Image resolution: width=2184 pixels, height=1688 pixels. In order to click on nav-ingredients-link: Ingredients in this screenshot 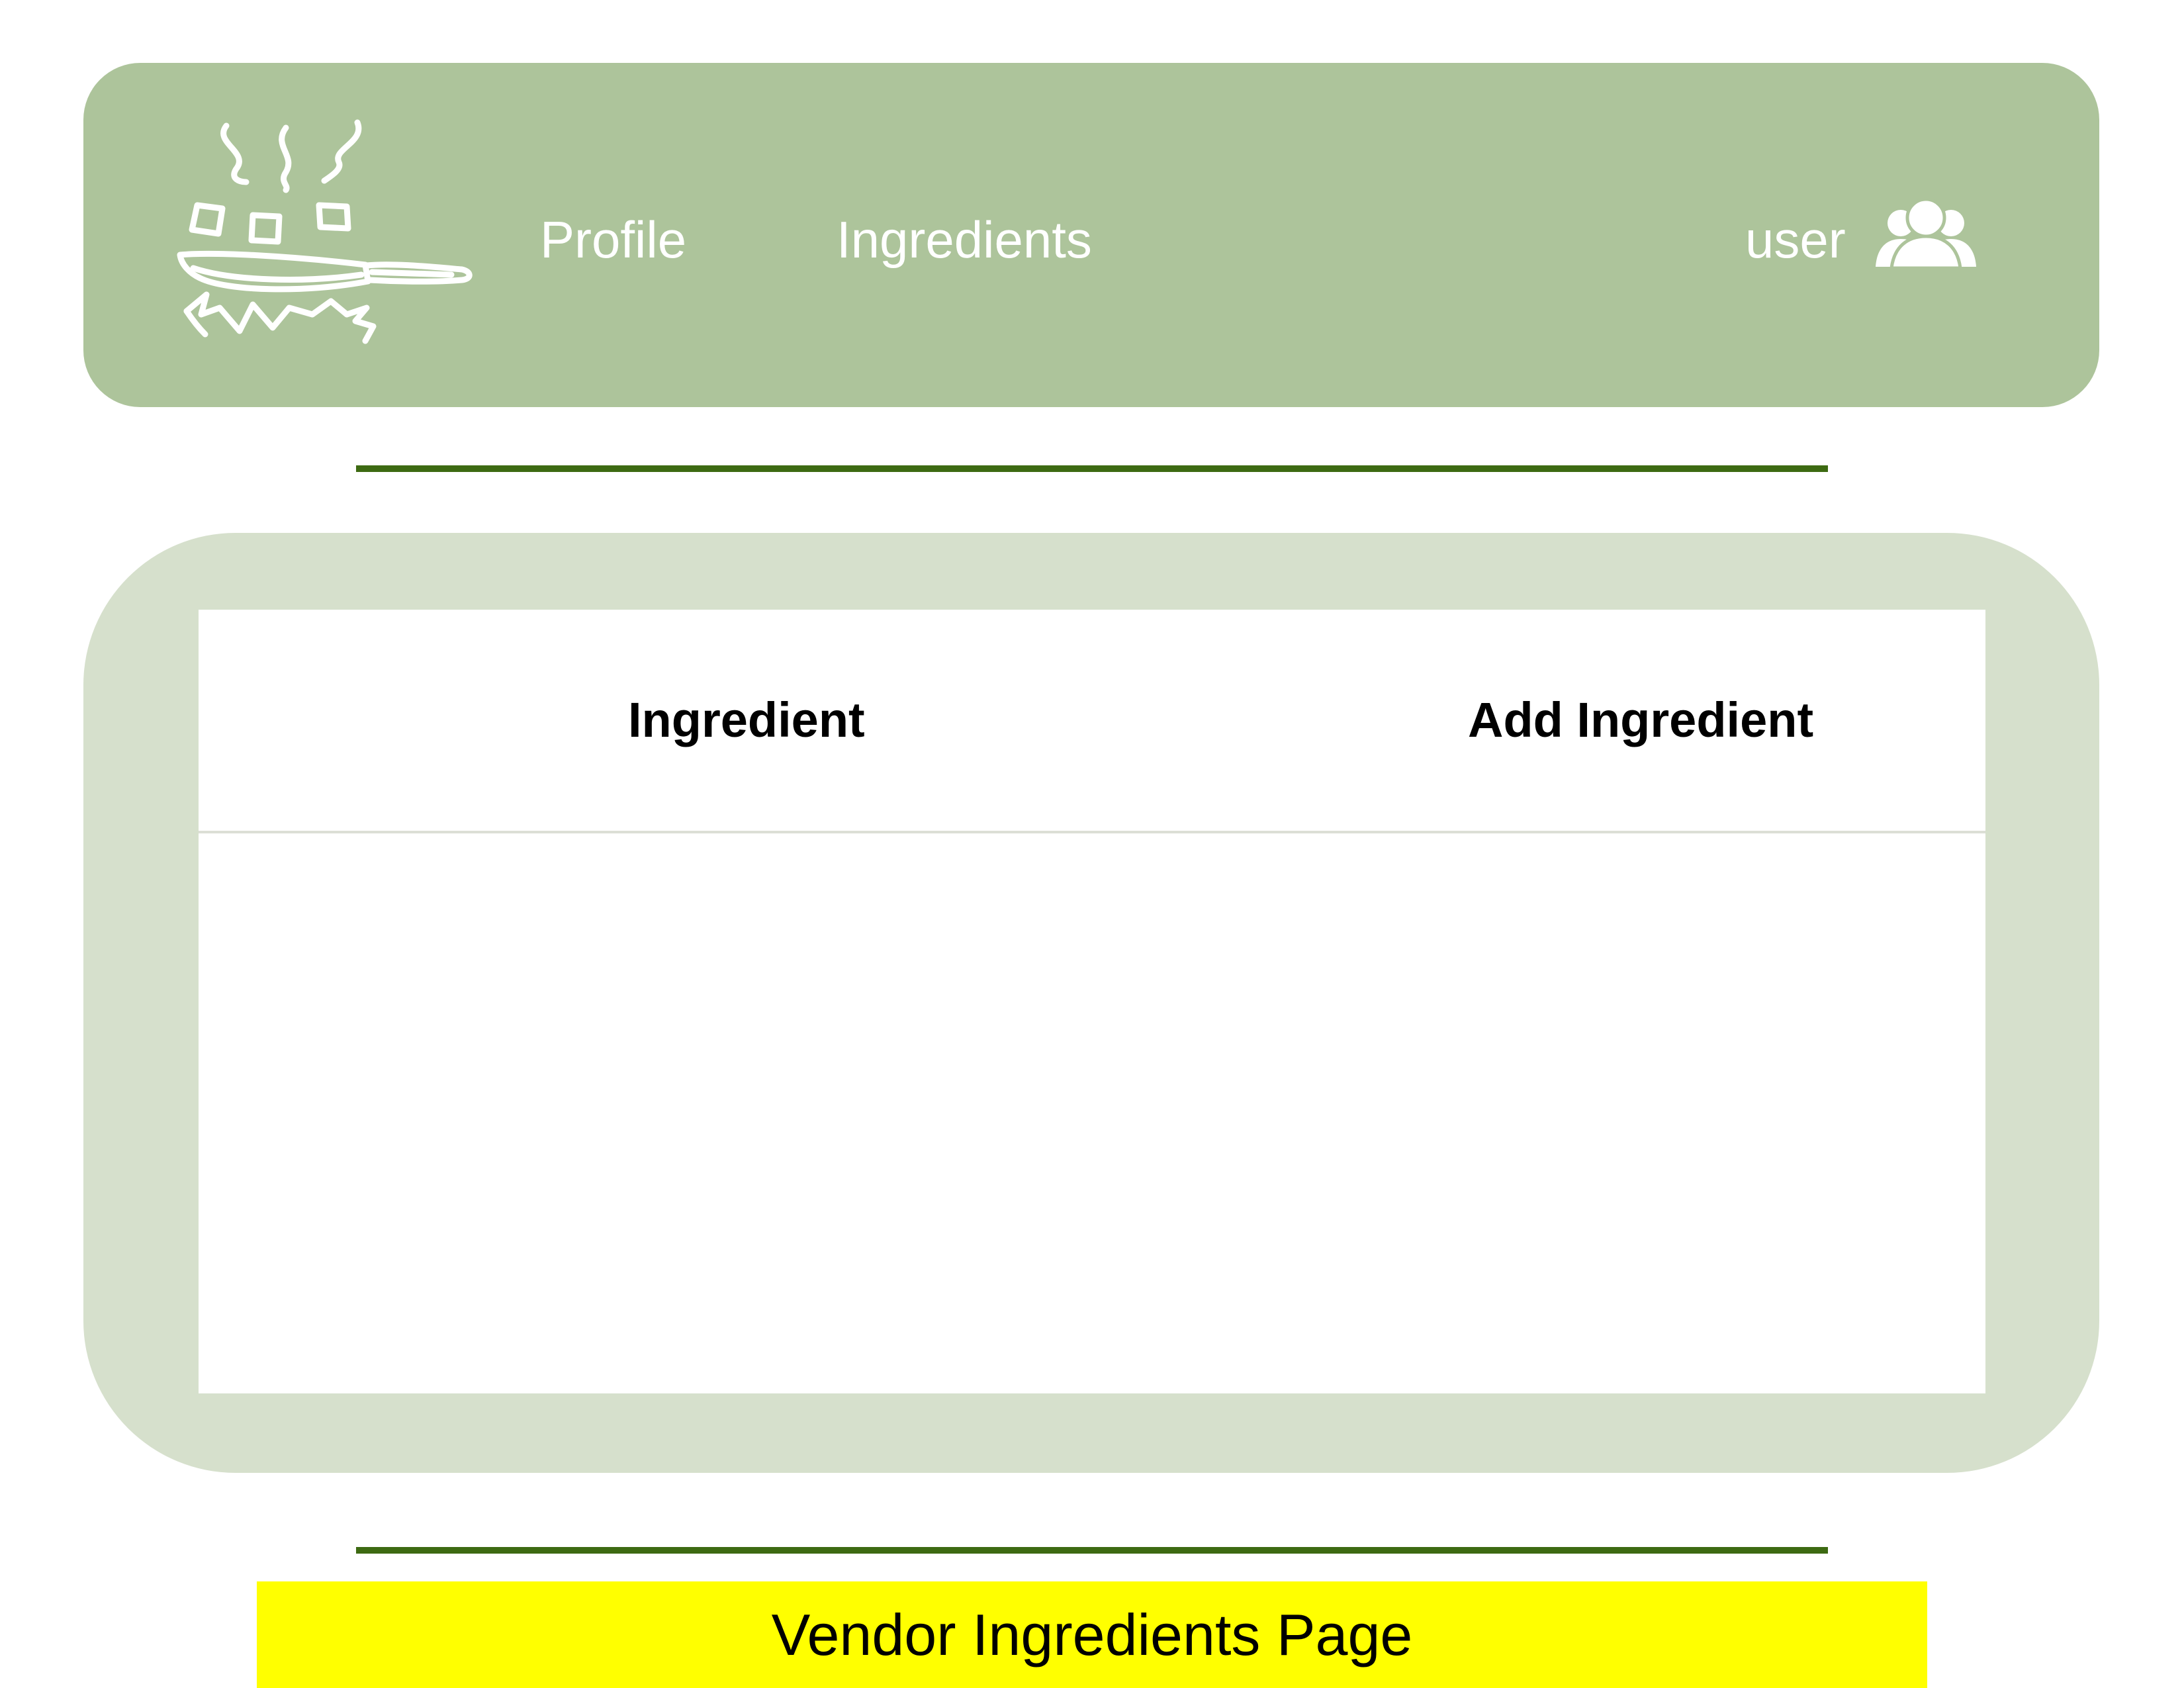, I will do `click(964, 239)`.